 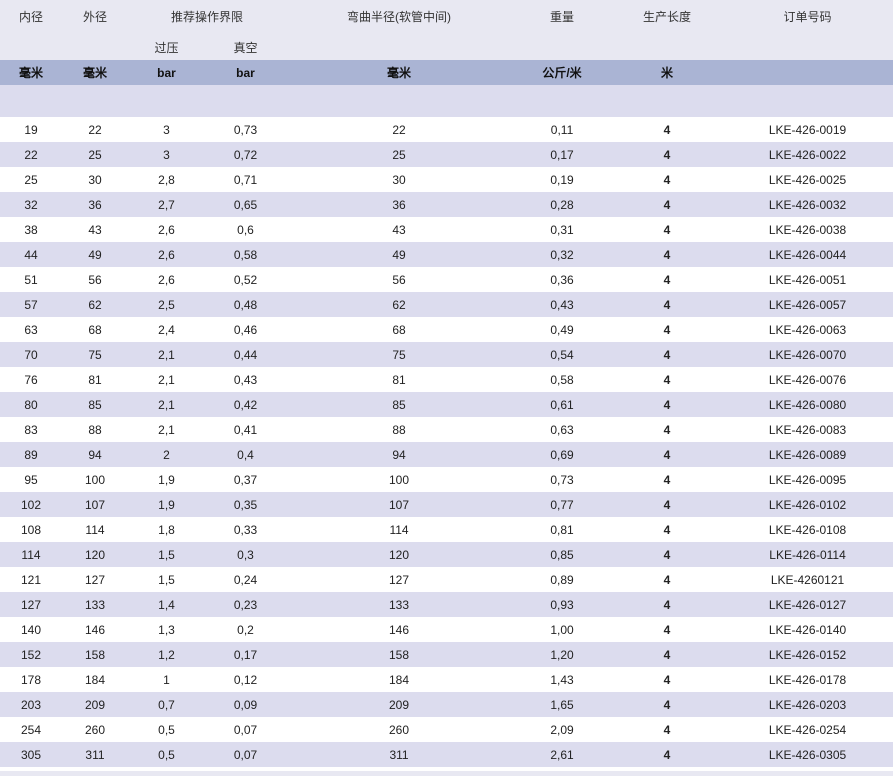 I want to click on cell-vacuum: 0,41, so click(x=246, y=429).